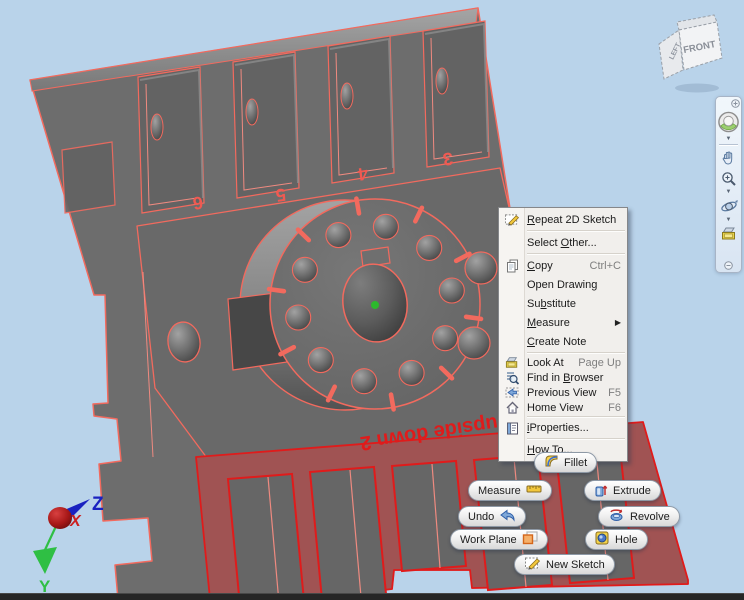 This screenshot has height=600, width=744. What do you see at coordinates (512, 266) in the screenshot?
I see `copy-icon` at bounding box center [512, 266].